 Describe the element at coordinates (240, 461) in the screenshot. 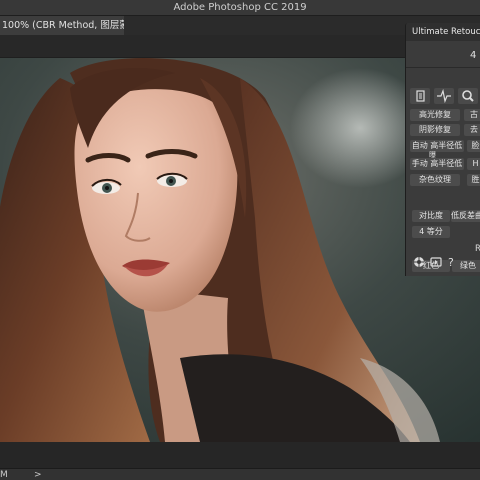

I see `status-bar: M >` at that location.